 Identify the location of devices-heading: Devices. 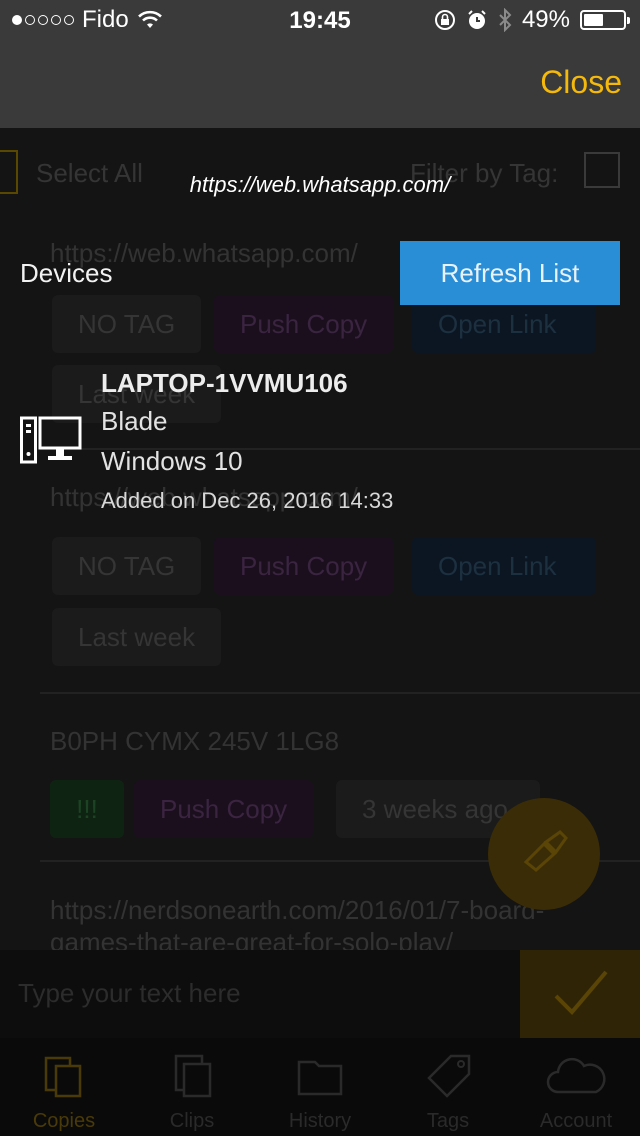
(66, 273).